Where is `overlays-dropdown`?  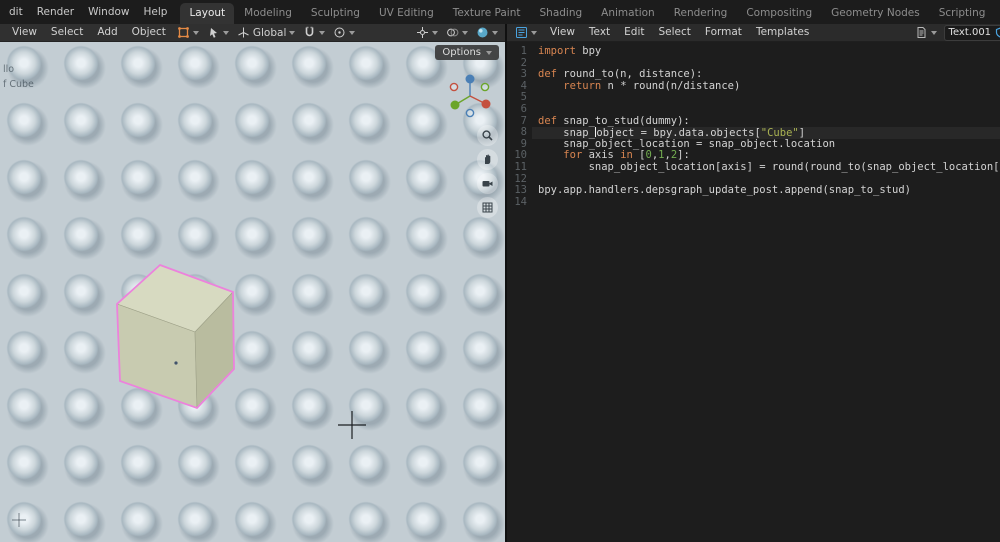
overlays-dropdown is located at coordinates (457, 32).